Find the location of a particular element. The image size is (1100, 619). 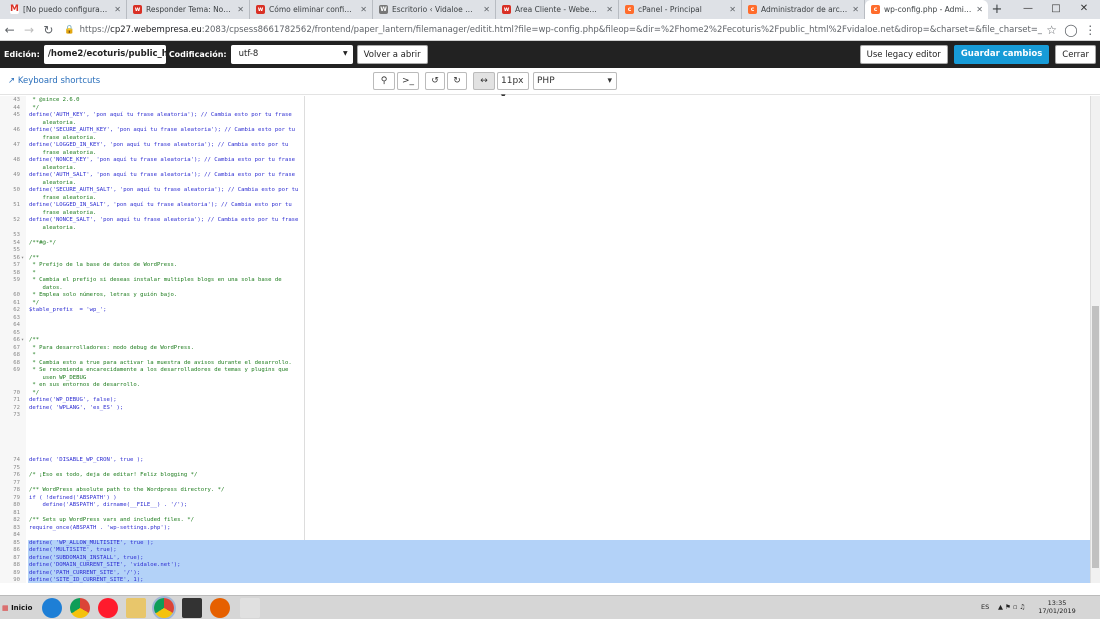

code-line: define( 'WPLANG', 'es_ES' ); is located at coordinates (76, 409).